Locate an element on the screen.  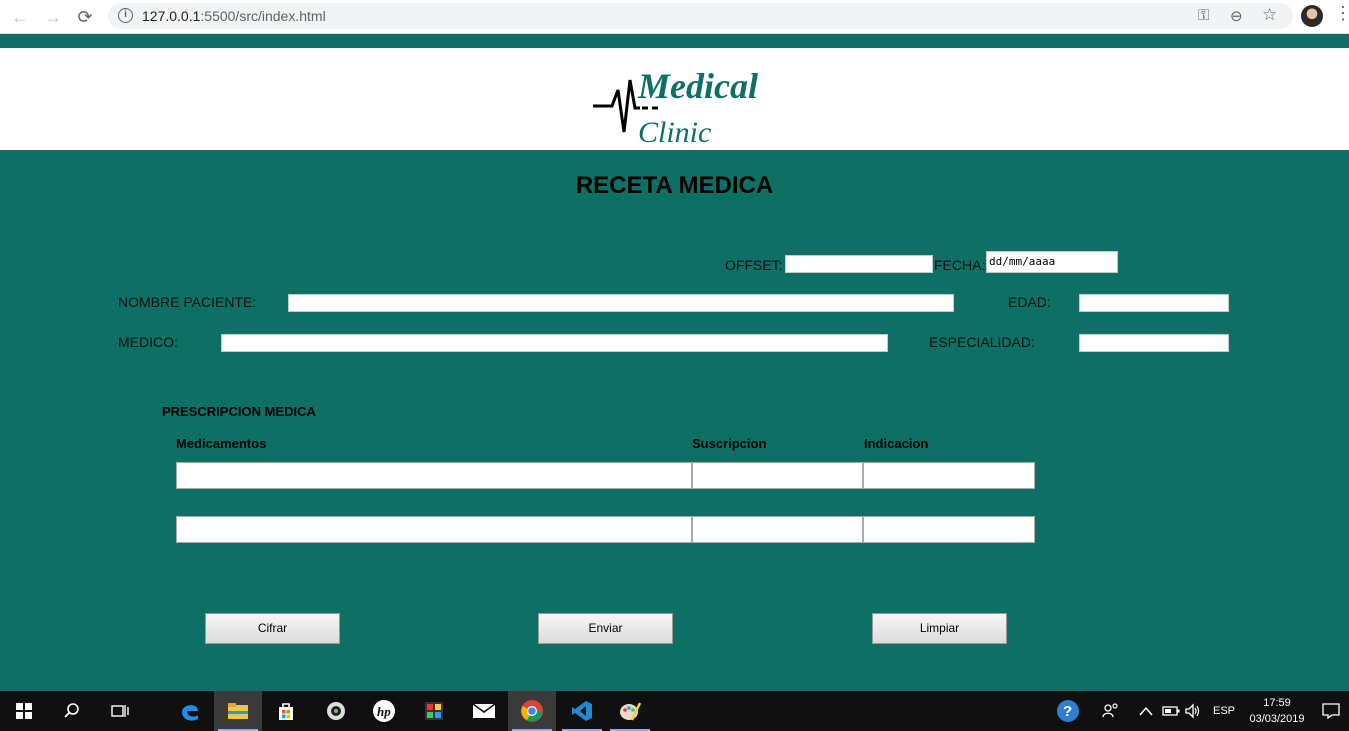
people-icon is located at coordinates (1111, 711).